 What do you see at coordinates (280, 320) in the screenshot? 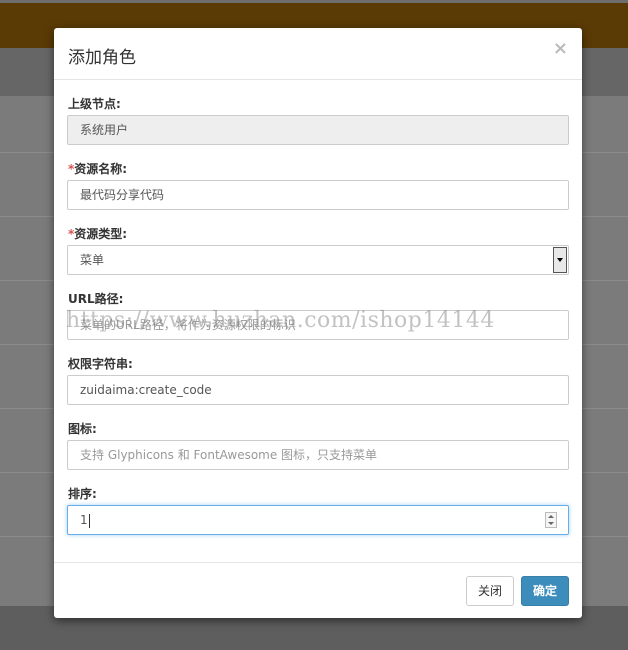
I see `watermark-text: https://www.huzhan.com/ishop14144` at bounding box center [280, 320].